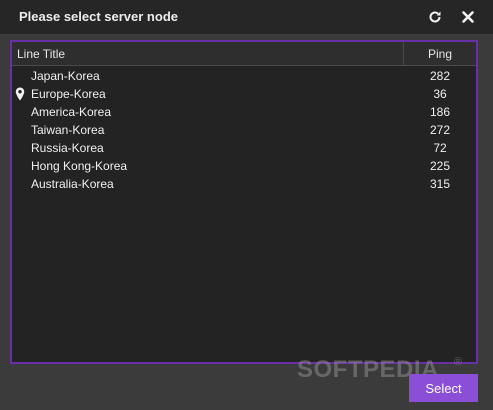 The width and height of the screenshot is (493, 410). Describe the element at coordinates (440, 148) in the screenshot. I see `row-ping-value: 72` at that location.